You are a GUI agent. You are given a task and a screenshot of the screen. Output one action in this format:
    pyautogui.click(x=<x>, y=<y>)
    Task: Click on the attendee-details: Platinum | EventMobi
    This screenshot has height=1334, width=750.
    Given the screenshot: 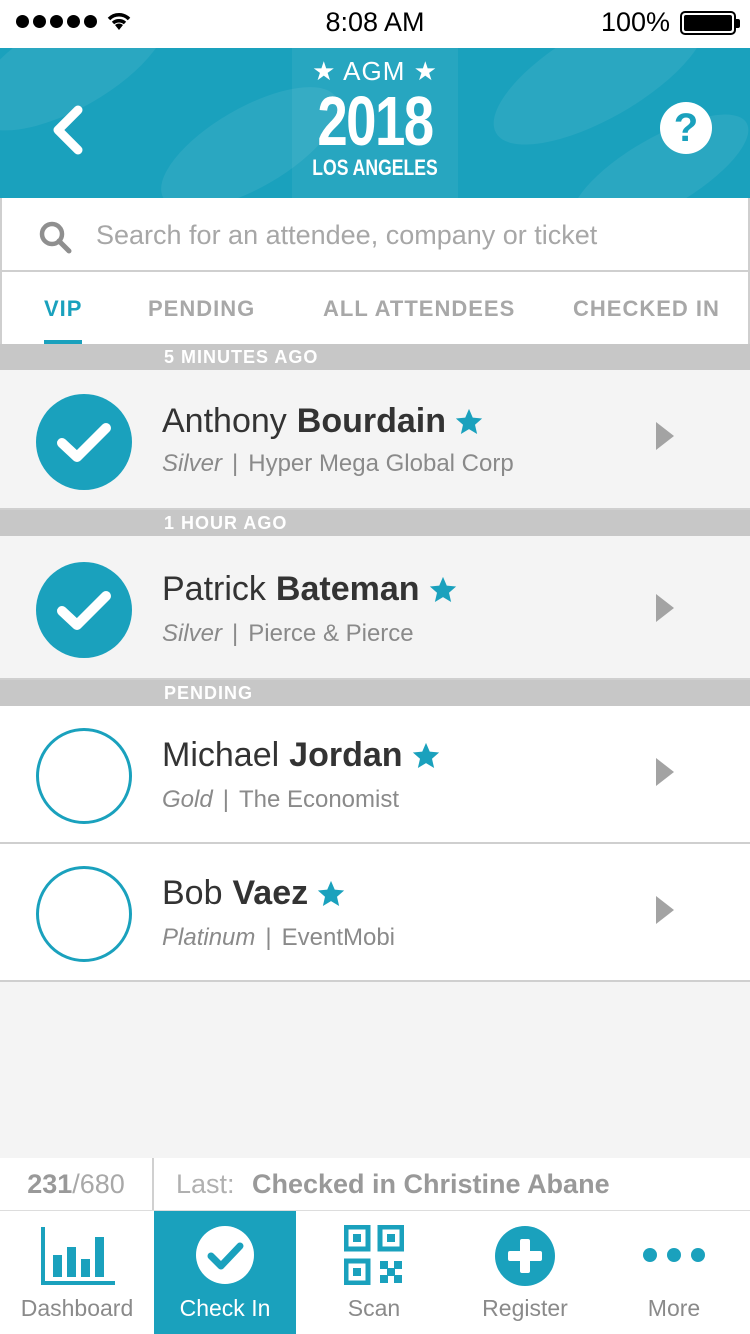 What is the action you would take?
    pyautogui.click(x=278, y=937)
    